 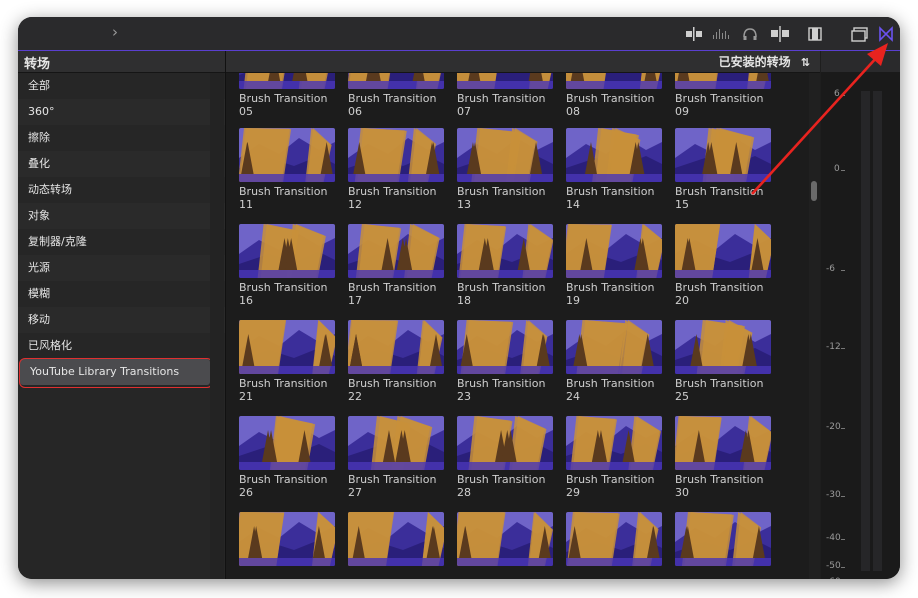 I want to click on sidebar-item: YouTube Library Transitions, so click(x=115, y=372).